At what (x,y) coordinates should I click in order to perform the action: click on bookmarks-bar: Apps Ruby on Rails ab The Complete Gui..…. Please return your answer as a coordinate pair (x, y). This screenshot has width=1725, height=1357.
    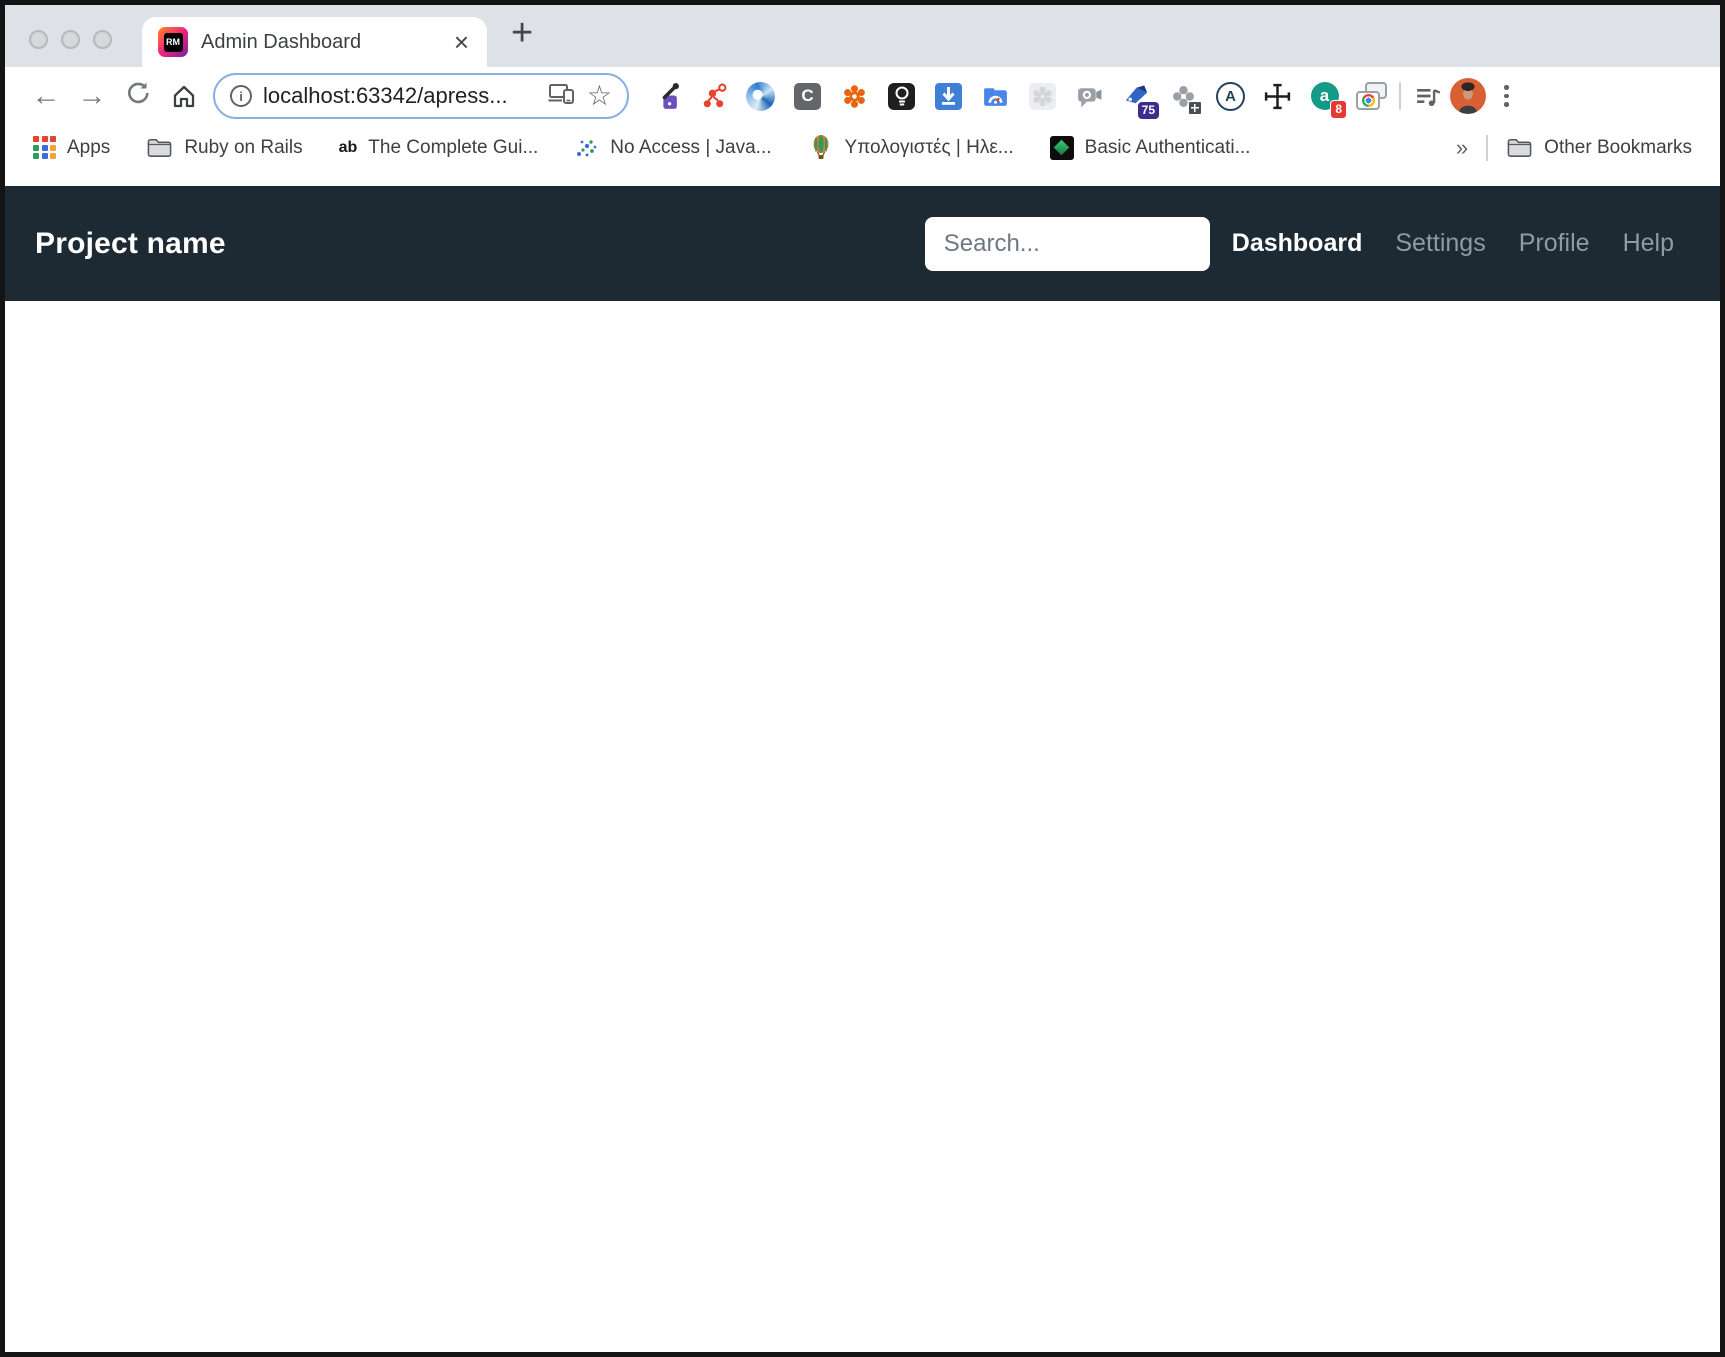
    Looking at the image, I should click on (862, 147).